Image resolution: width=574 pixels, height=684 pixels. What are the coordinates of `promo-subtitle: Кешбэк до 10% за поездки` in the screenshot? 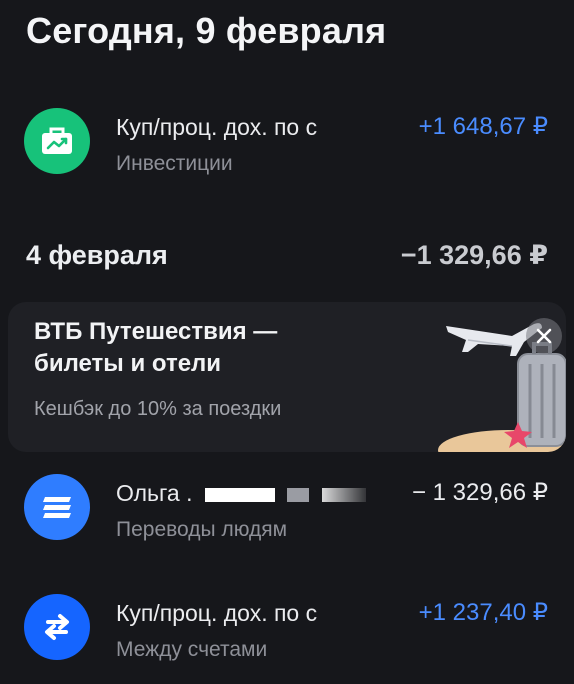 It's located at (158, 409).